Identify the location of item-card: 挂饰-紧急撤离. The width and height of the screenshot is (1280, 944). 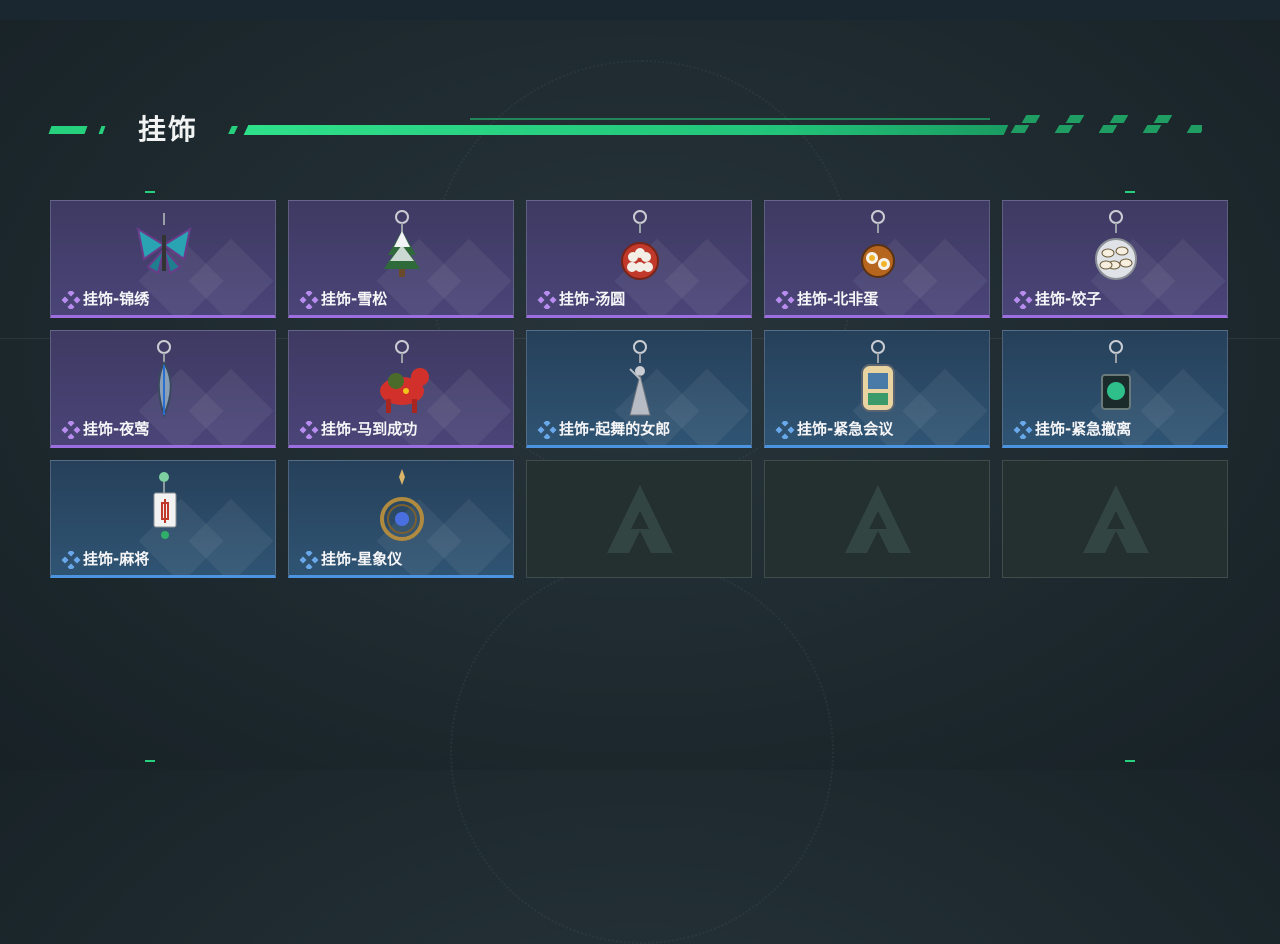
(1115, 389).